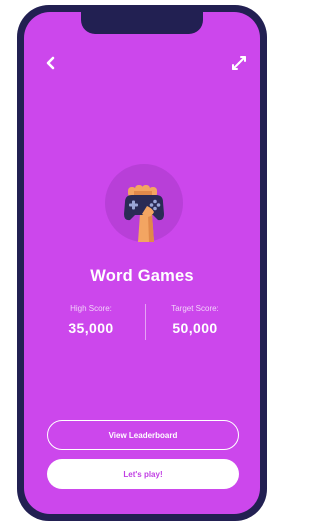 Image resolution: width=320 pixels, height=524 pixels. I want to click on fist-holding-game-controller-icon, so click(144, 213).